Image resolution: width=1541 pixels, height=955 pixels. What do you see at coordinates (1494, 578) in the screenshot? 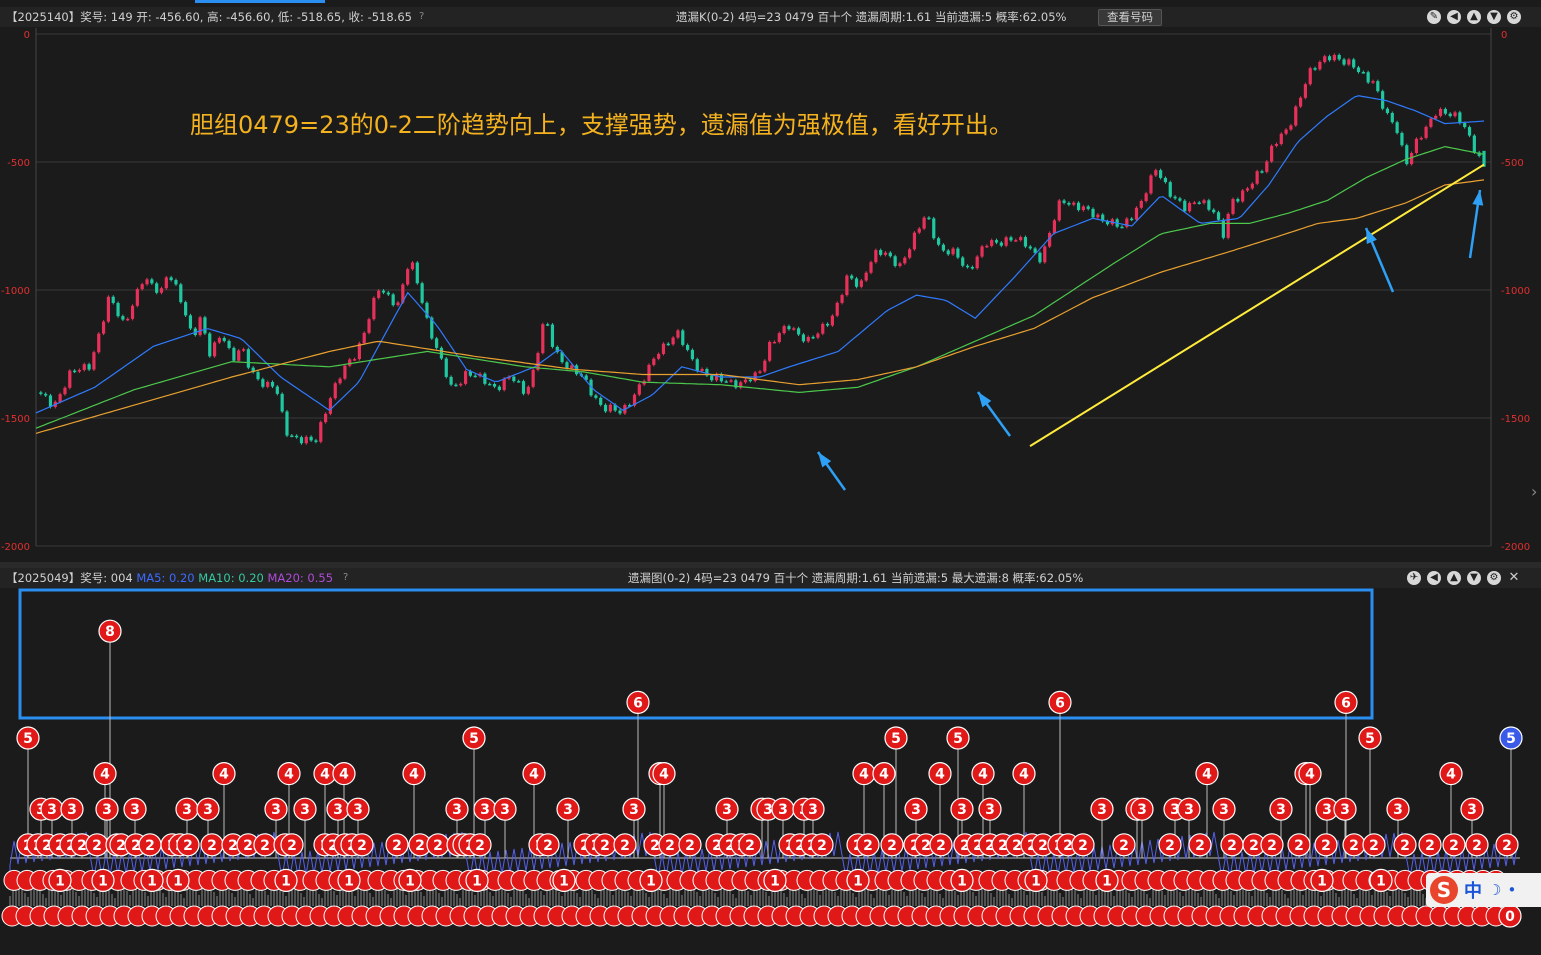
I see `settings-icon: ⚙` at bounding box center [1494, 578].